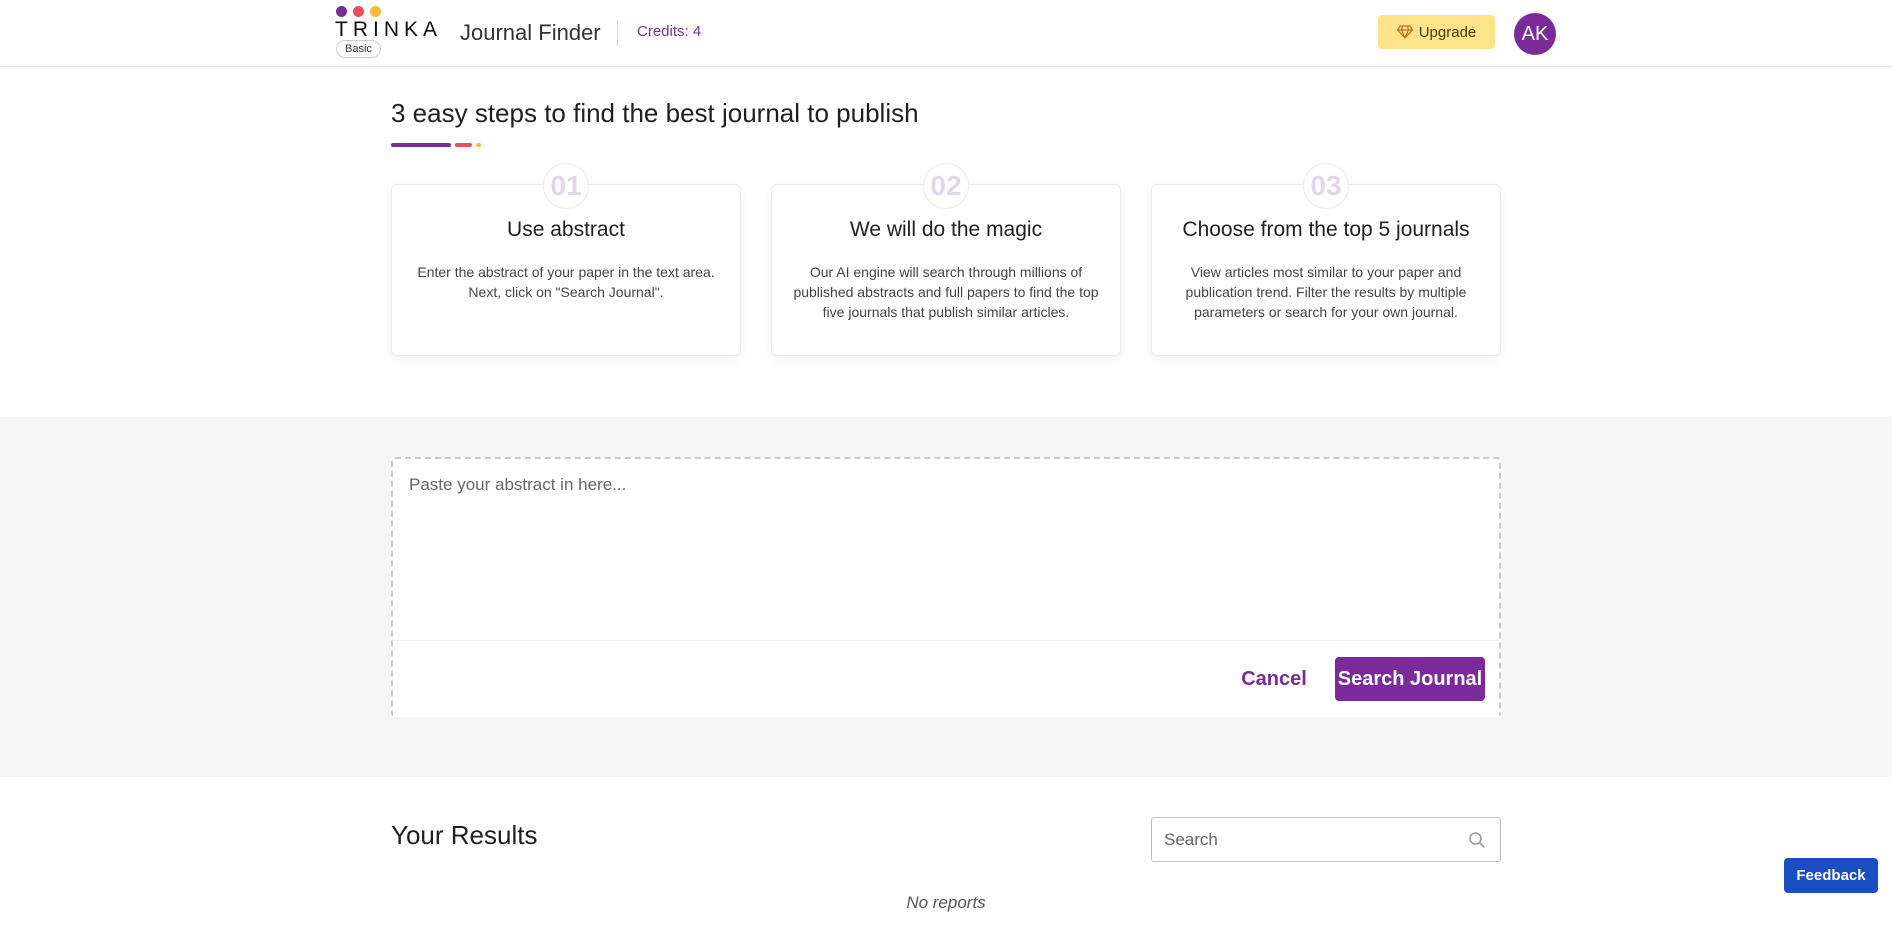  What do you see at coordinates (946, 678) in the screenshot?
I see `abstract-action-bar: Cancel Search Journal` at bounding box center [946, 678].